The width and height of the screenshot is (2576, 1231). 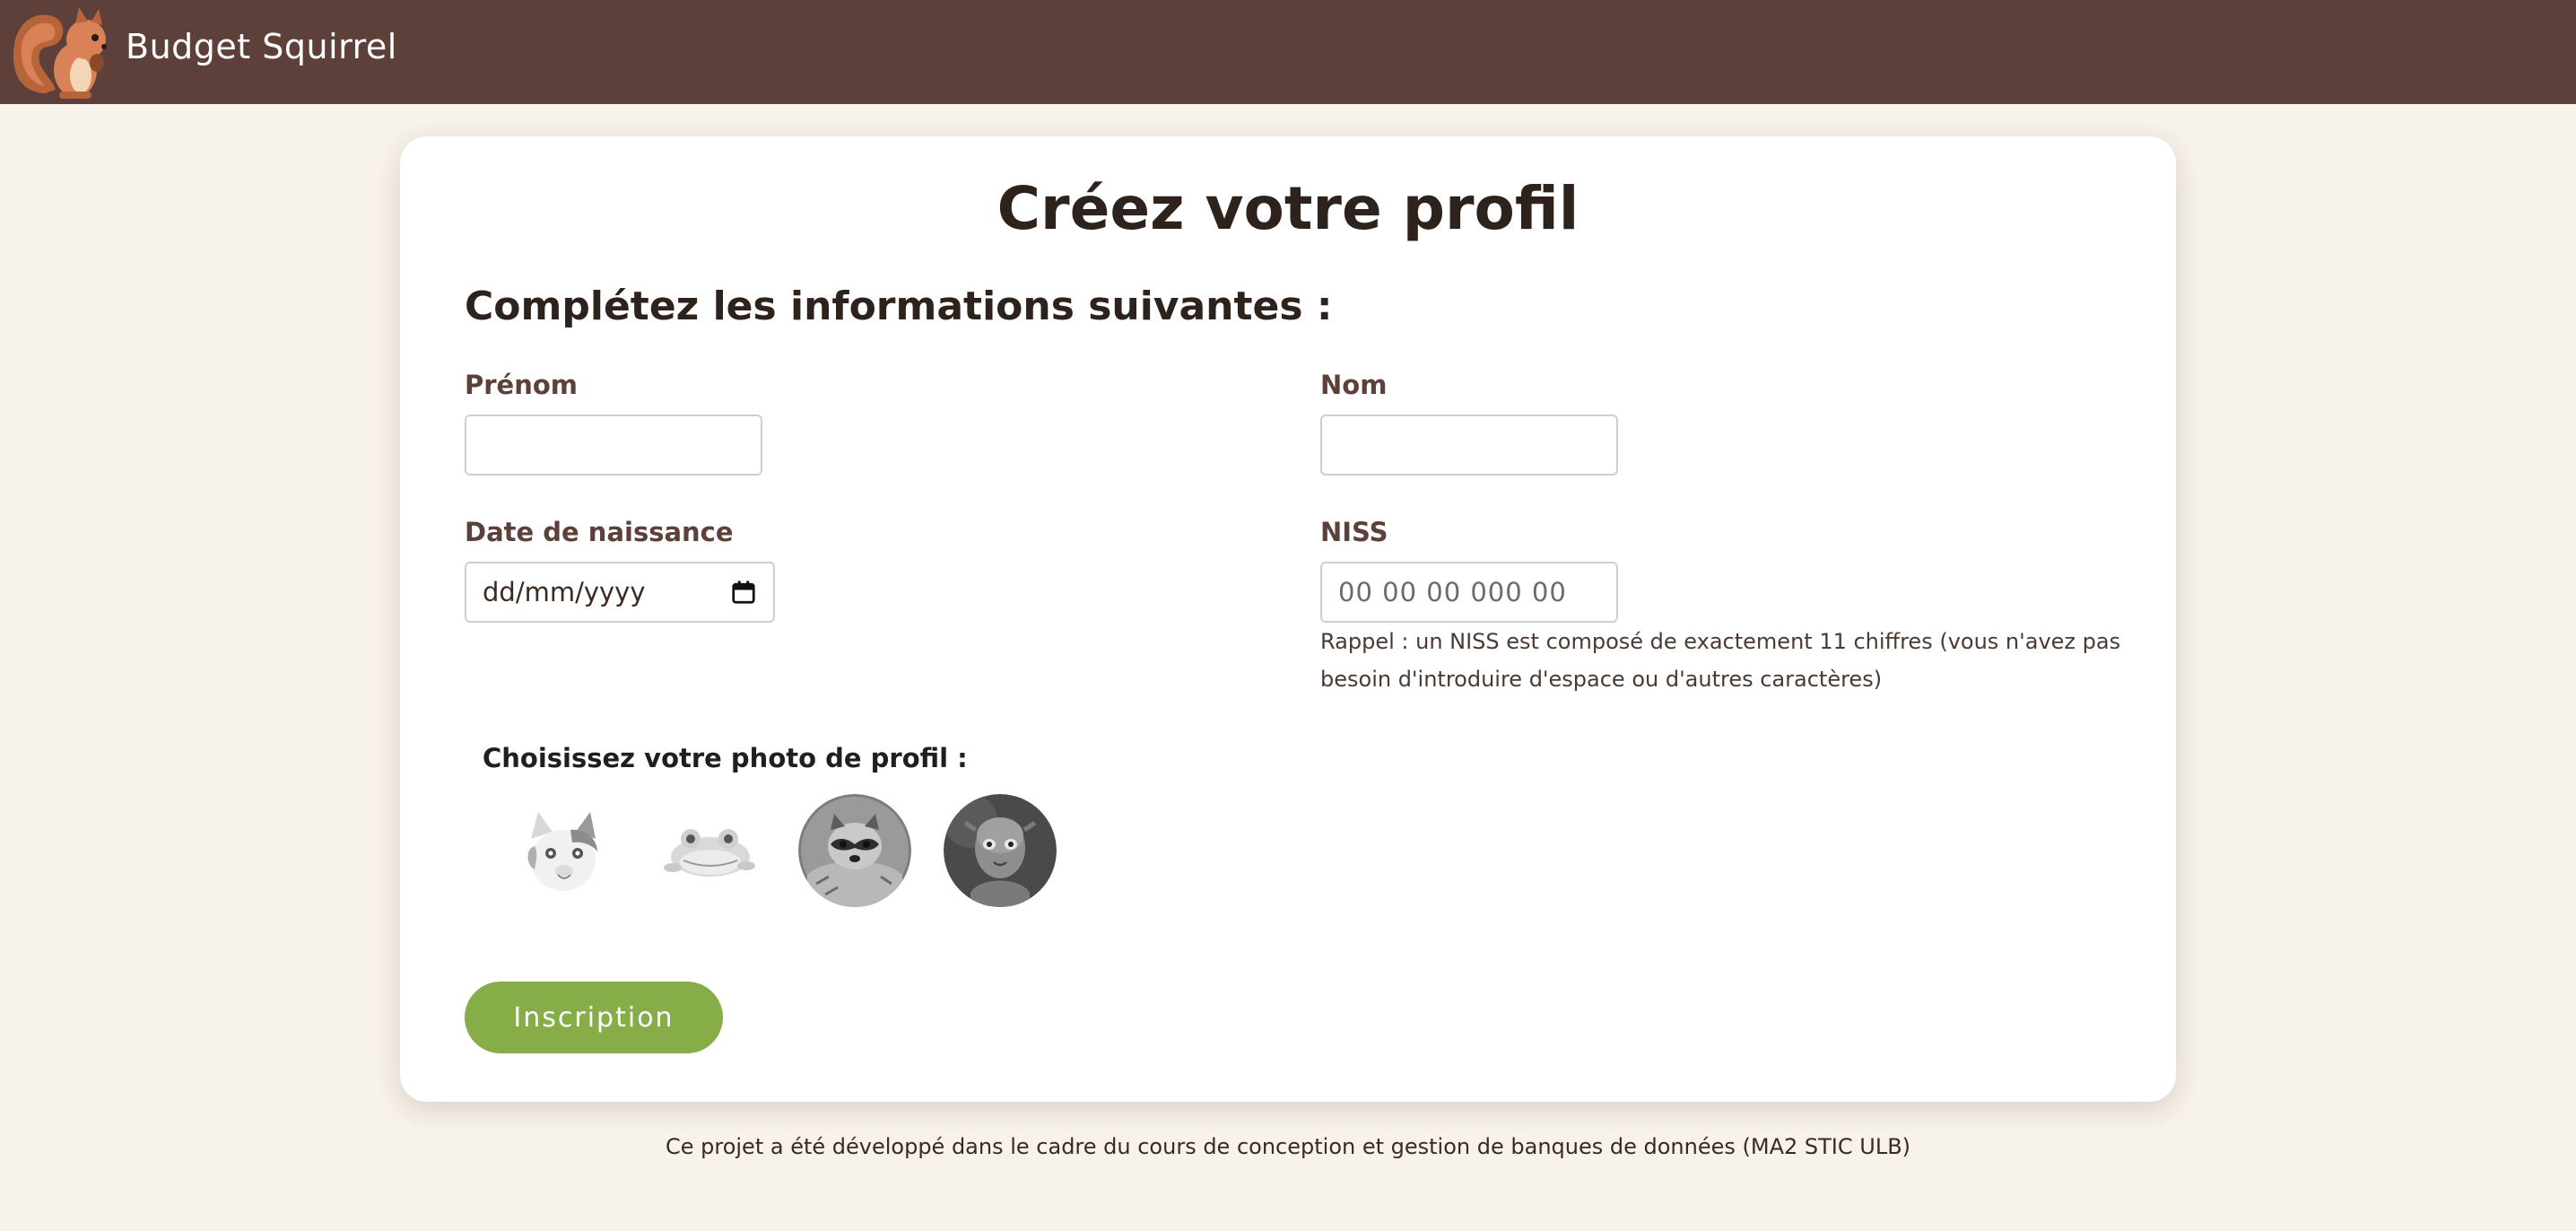 I want to click on date-naissance-input: dd/mm/yyyy, so click(x=620, y=592).